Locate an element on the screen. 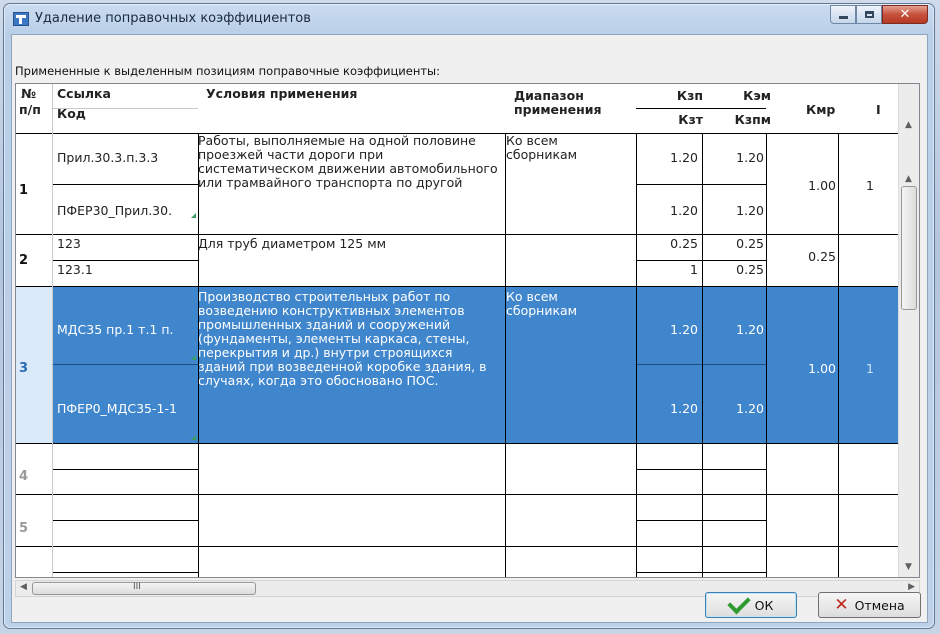  header-code: Код is located at coordinates (71, 114).